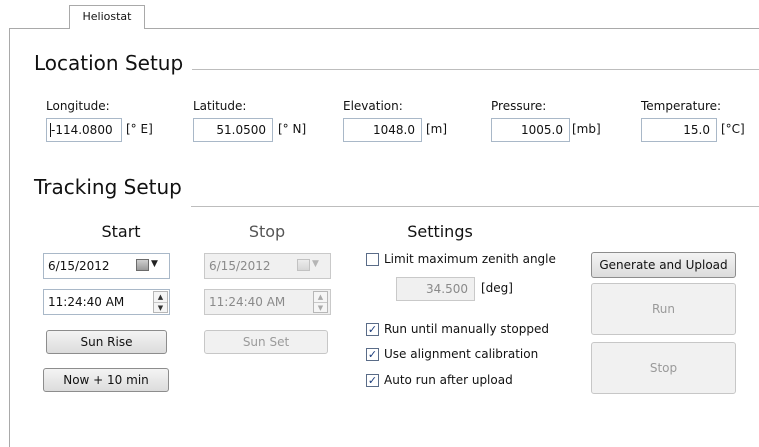  I want to click on stop-button: Stop, so click(663, 368).